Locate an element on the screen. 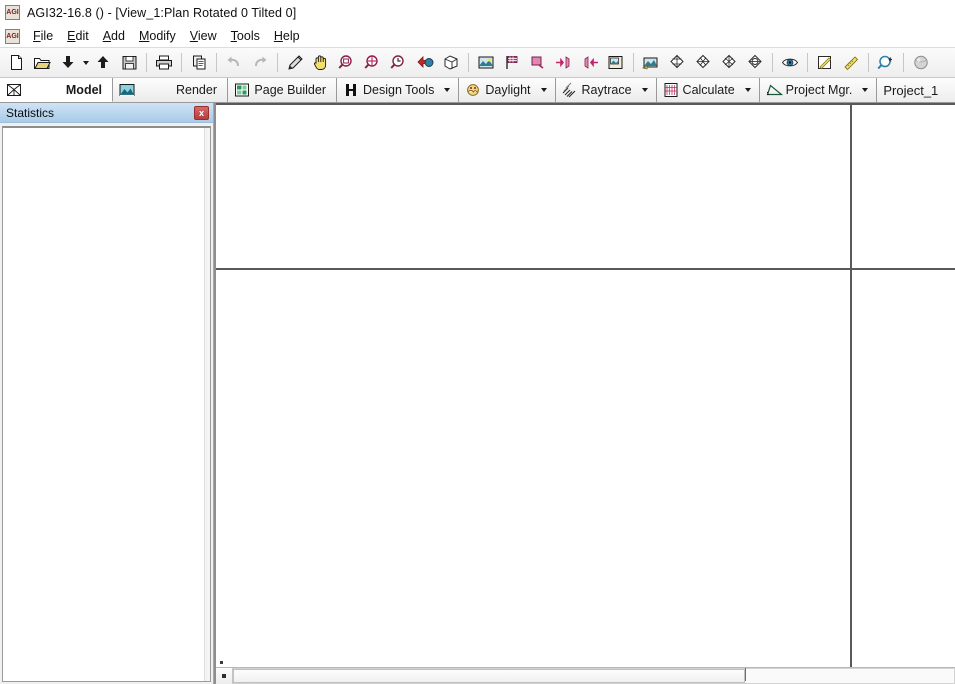 The height and width of the screenshot is (684, 955). menu-item-help: Help is located at coordinates (287, 36).